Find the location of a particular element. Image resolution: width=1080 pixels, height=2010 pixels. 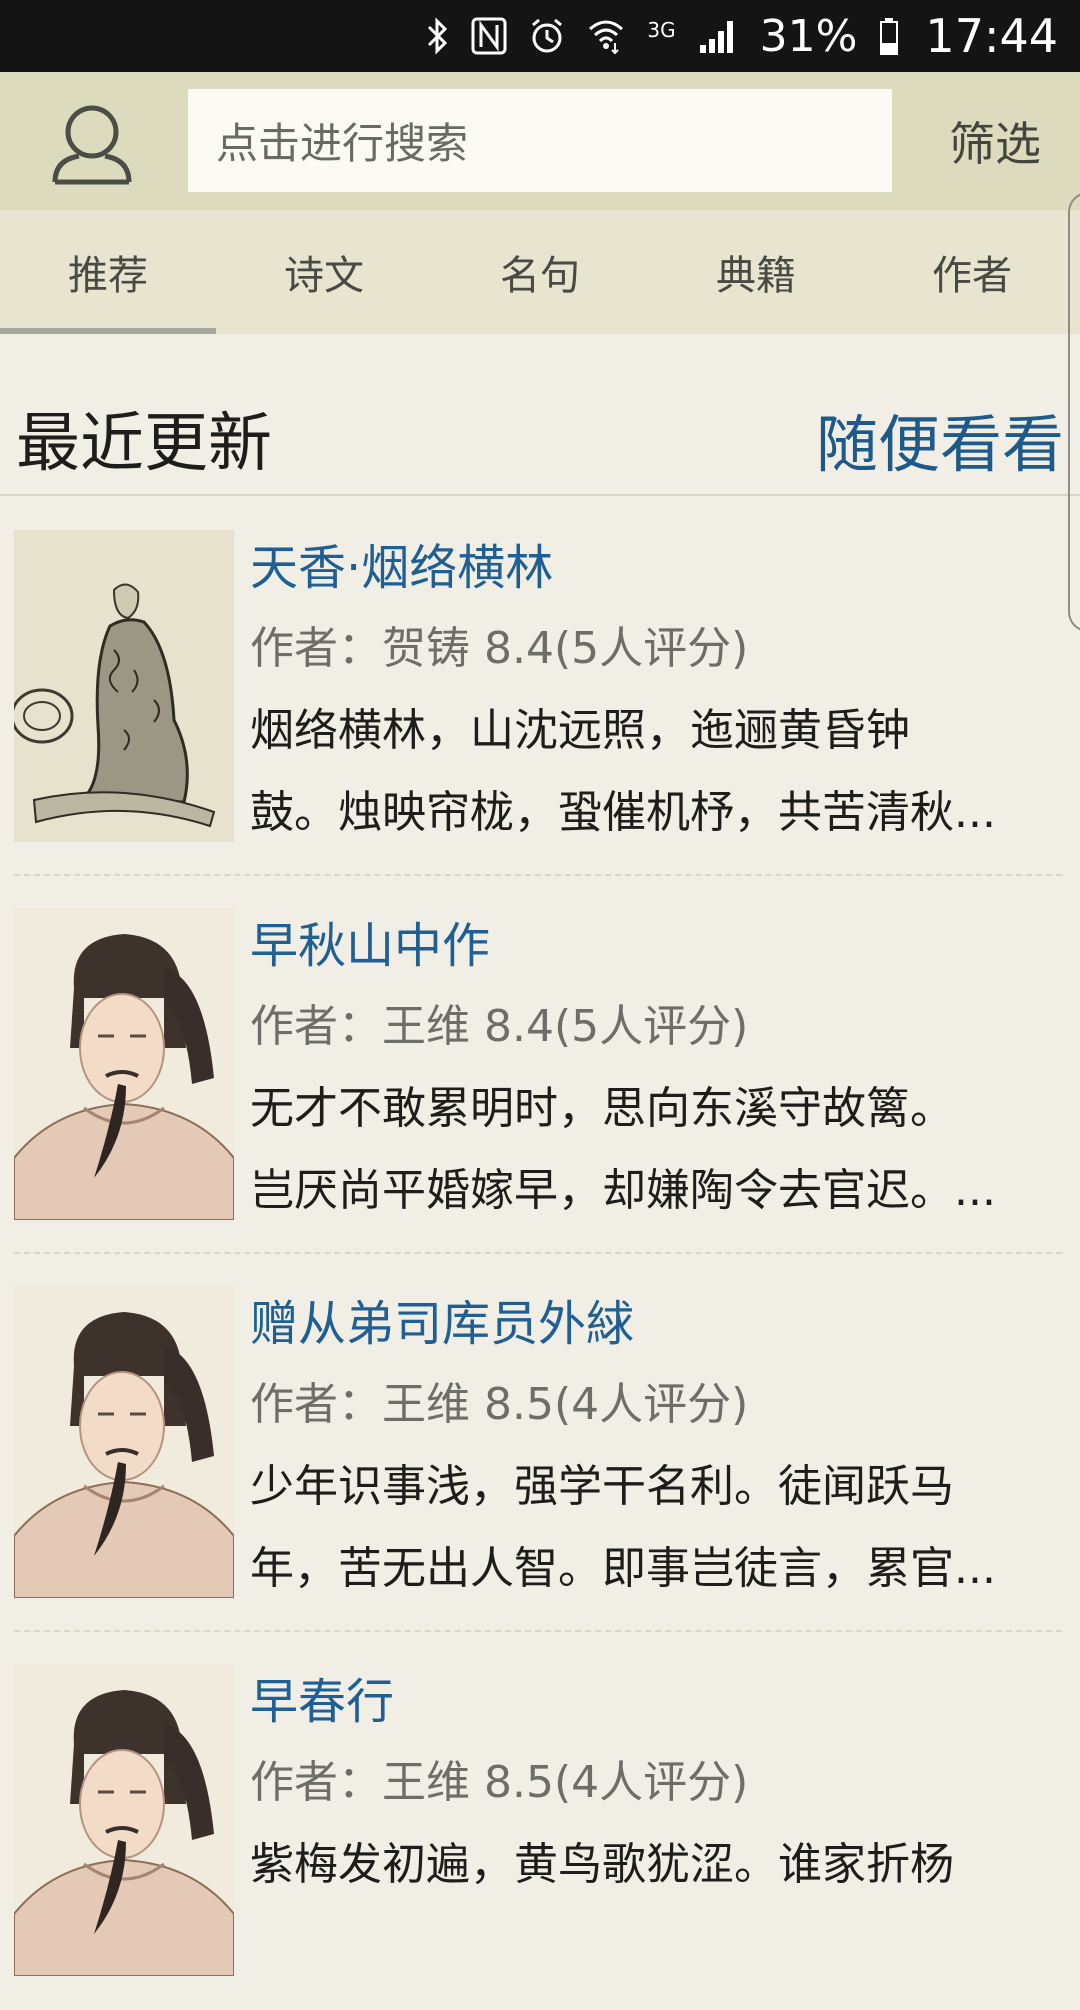

network-type: 3G is located at coordinates (661, 36).